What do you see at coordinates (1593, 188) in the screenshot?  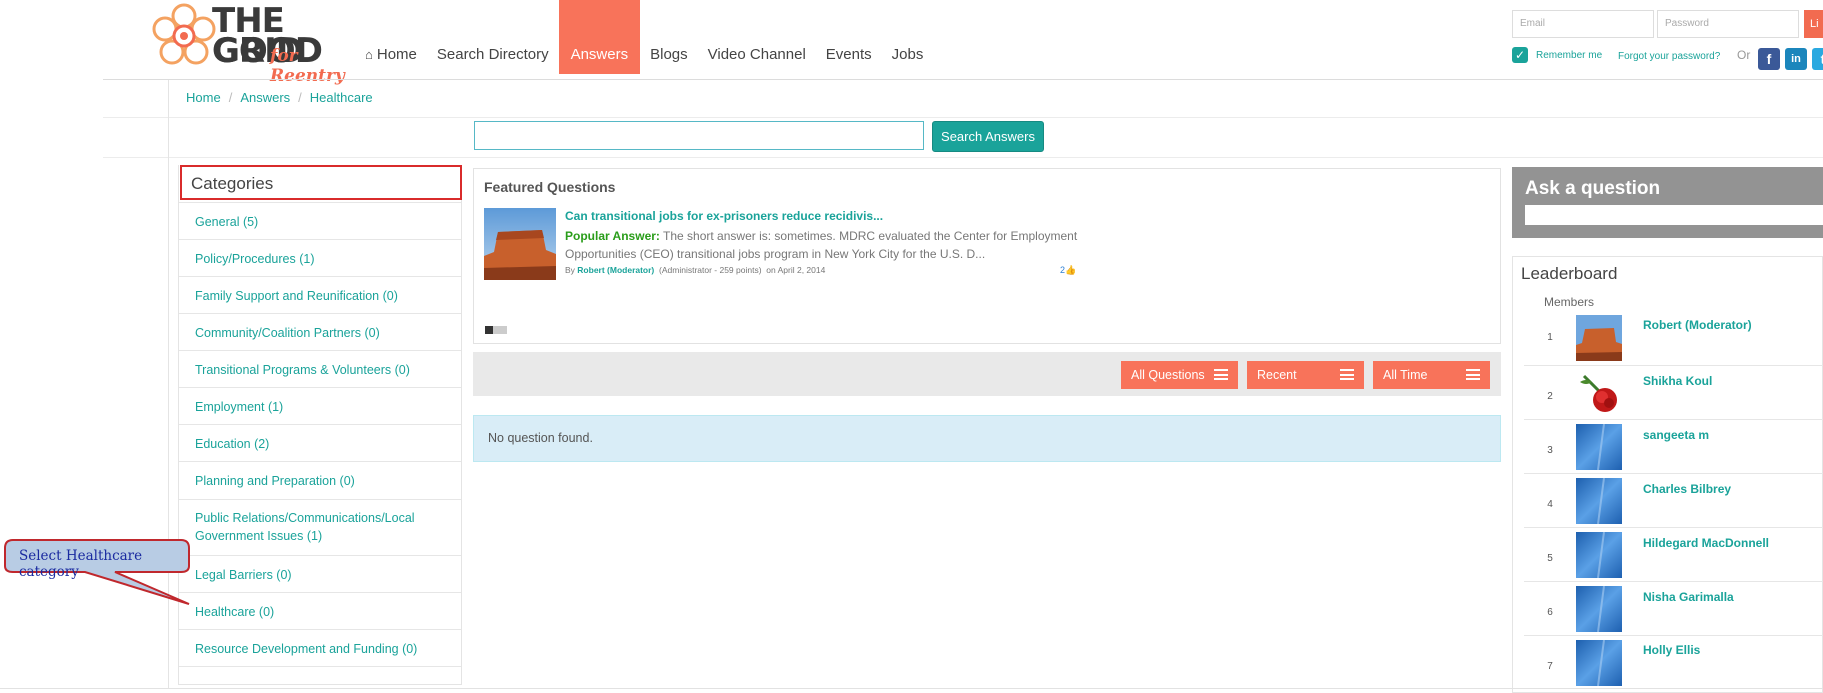 I see `ask-question-title: Ask a question` at bounding box center [1593, 188].